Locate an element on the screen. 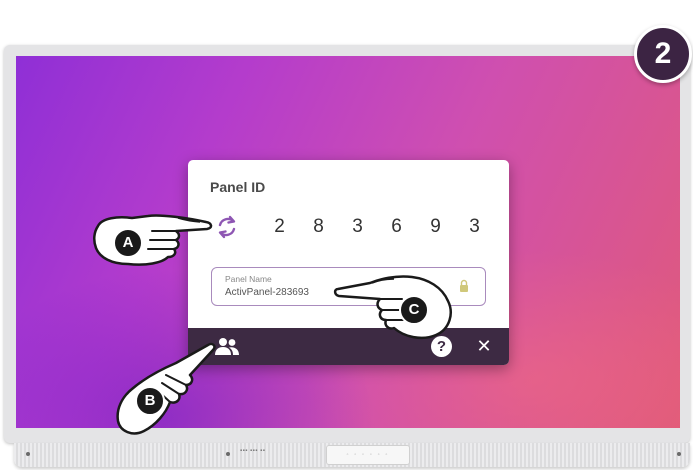 The image size is (693, 470). panel-id-digit: 2 is located at coordinates (279, 226).